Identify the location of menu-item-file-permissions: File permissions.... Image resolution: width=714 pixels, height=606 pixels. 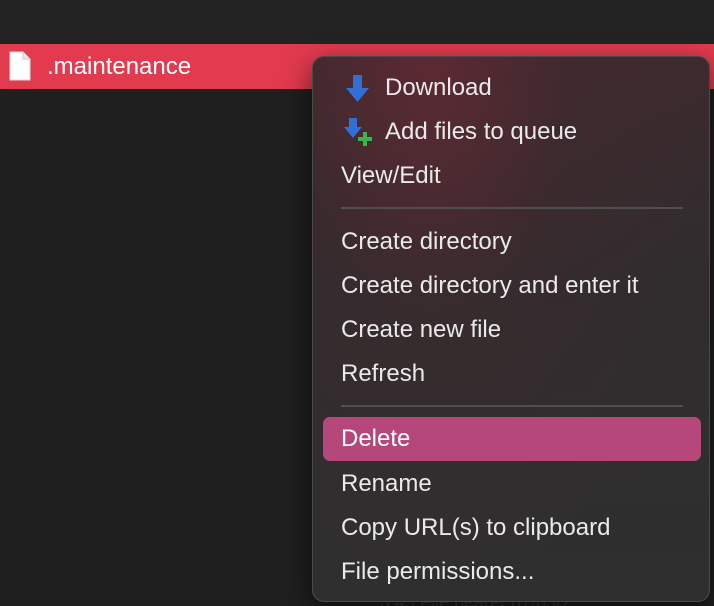
(512, 572).